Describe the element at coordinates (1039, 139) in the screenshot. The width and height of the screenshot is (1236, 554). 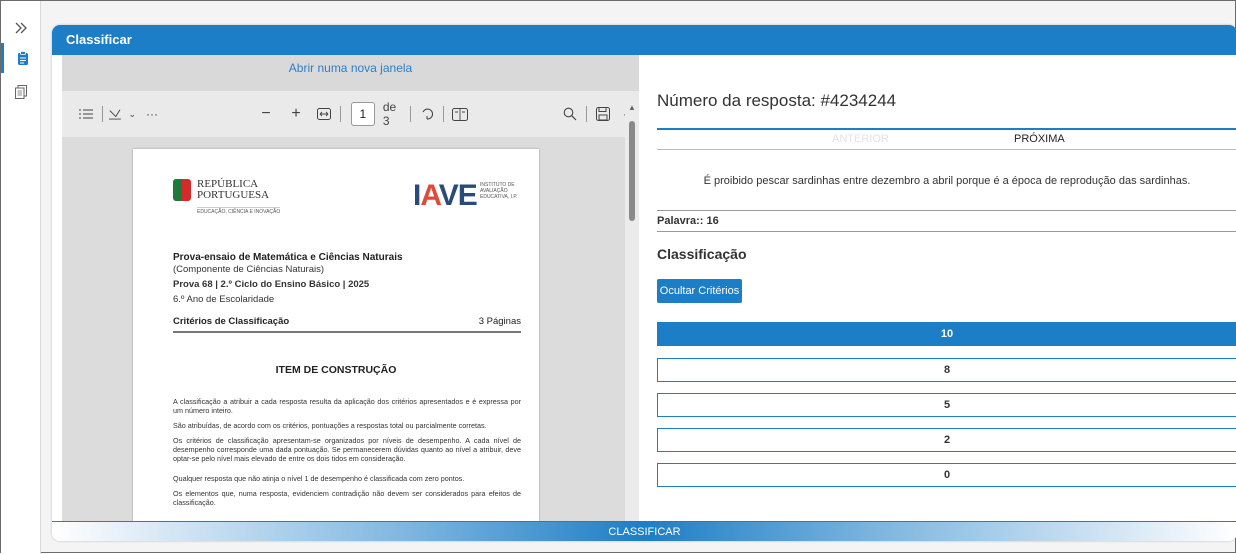
I see `next-button: PRÓXIMA` at that location.